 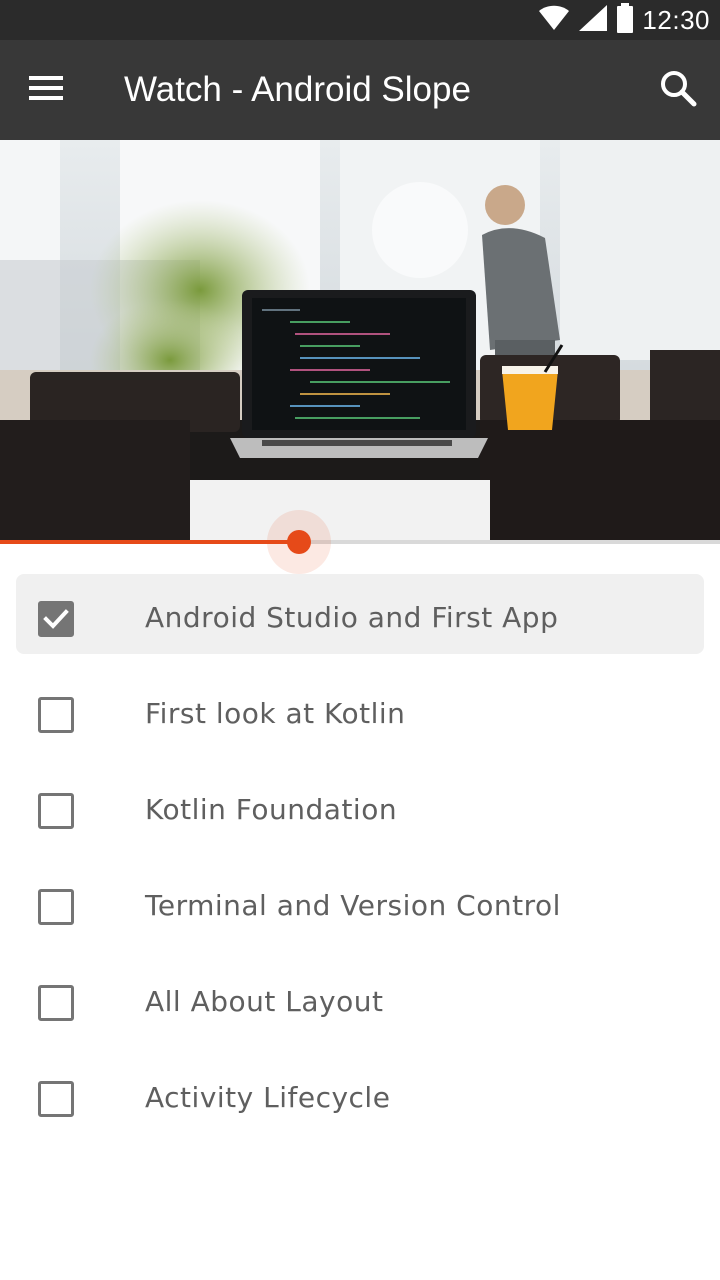 I want to click on menu-icon, so click(x=46, y=90).